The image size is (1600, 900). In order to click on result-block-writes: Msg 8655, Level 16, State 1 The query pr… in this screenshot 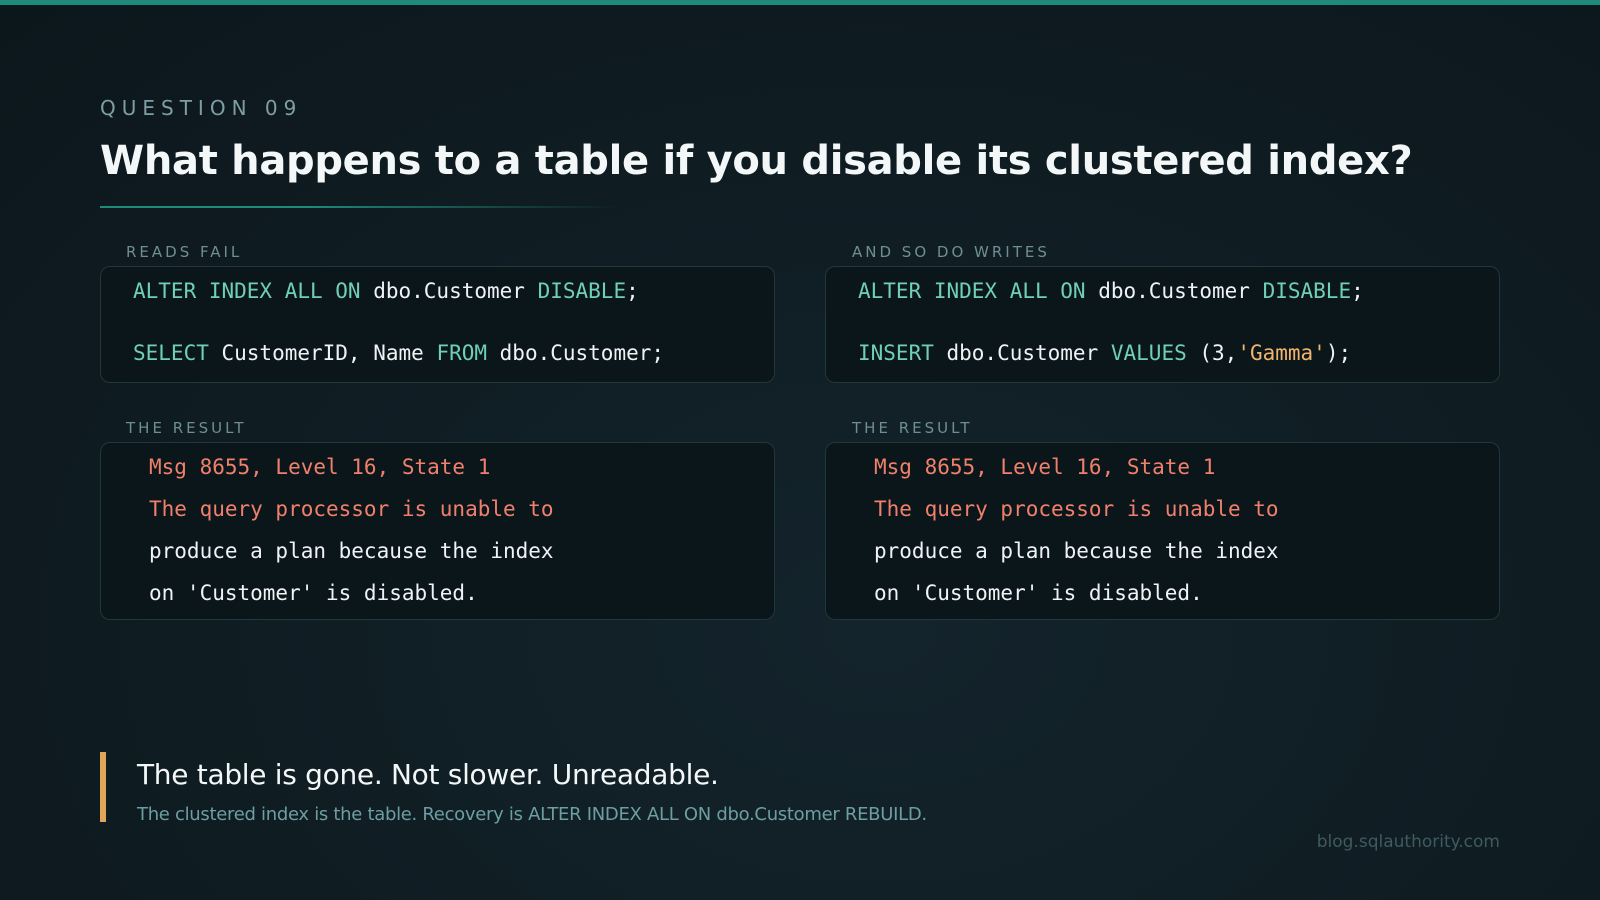, I will do `click(1162, 531)`.